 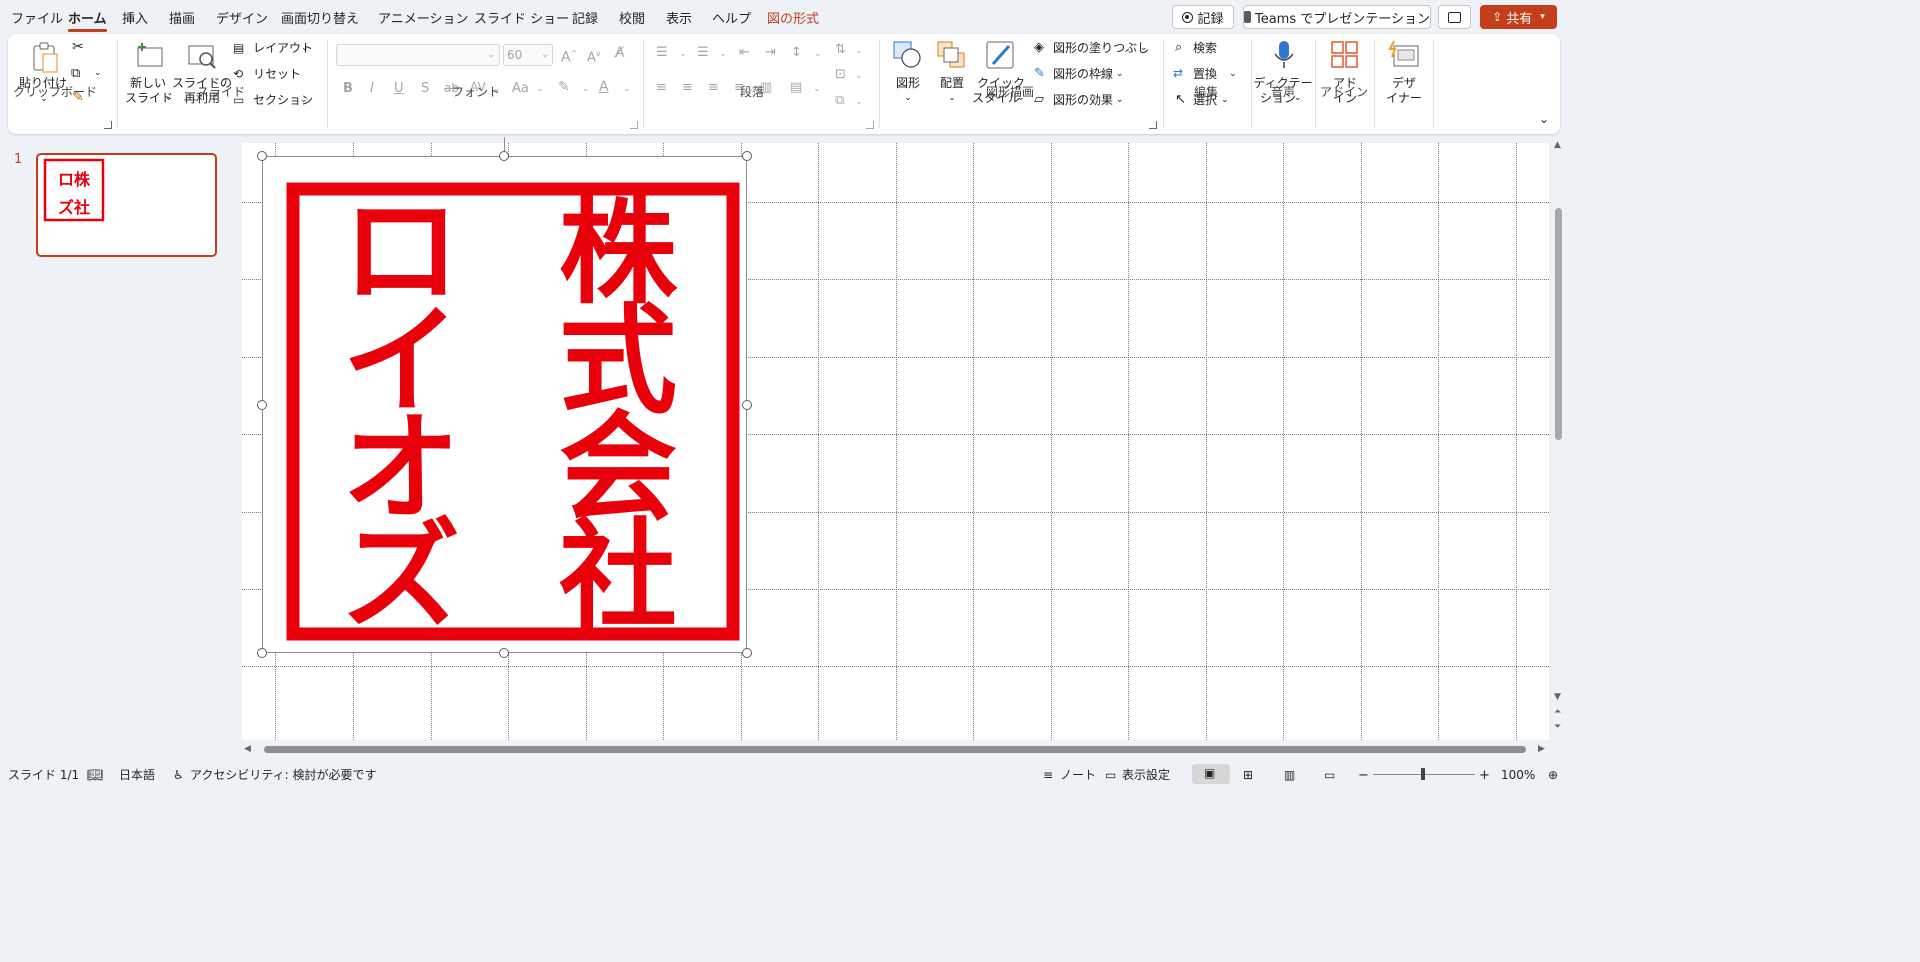 I want to click on copy-icon: ⧉, so click(x=75, y=73).